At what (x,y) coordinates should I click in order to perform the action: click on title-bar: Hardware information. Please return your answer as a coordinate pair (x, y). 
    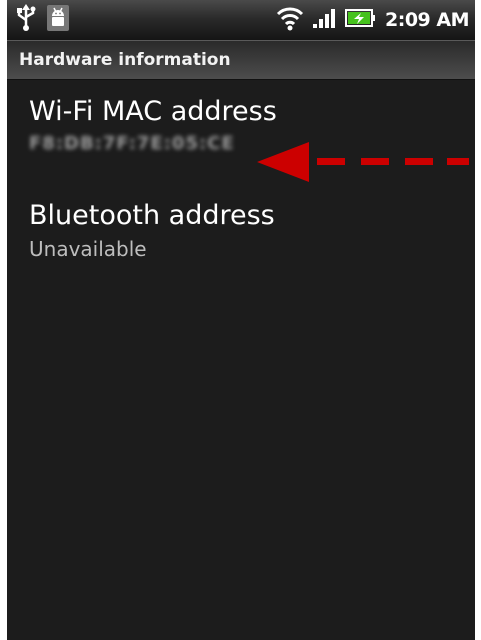
    Looking at the image, I should click on (241, 60).